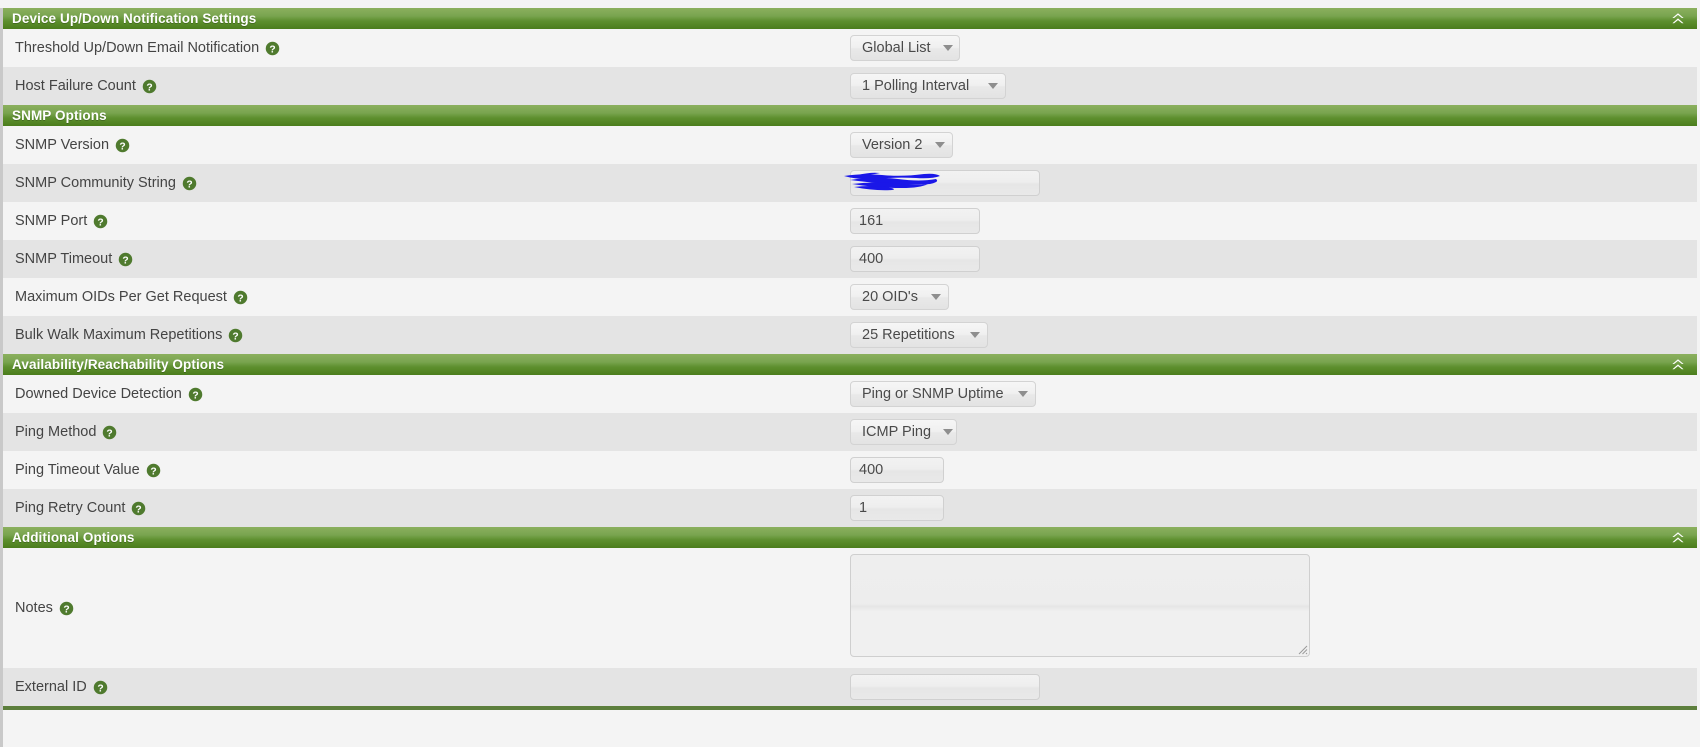  I want to click on form-row-ping-method: Ping Method? ICMP Ping, so click(850, 432).